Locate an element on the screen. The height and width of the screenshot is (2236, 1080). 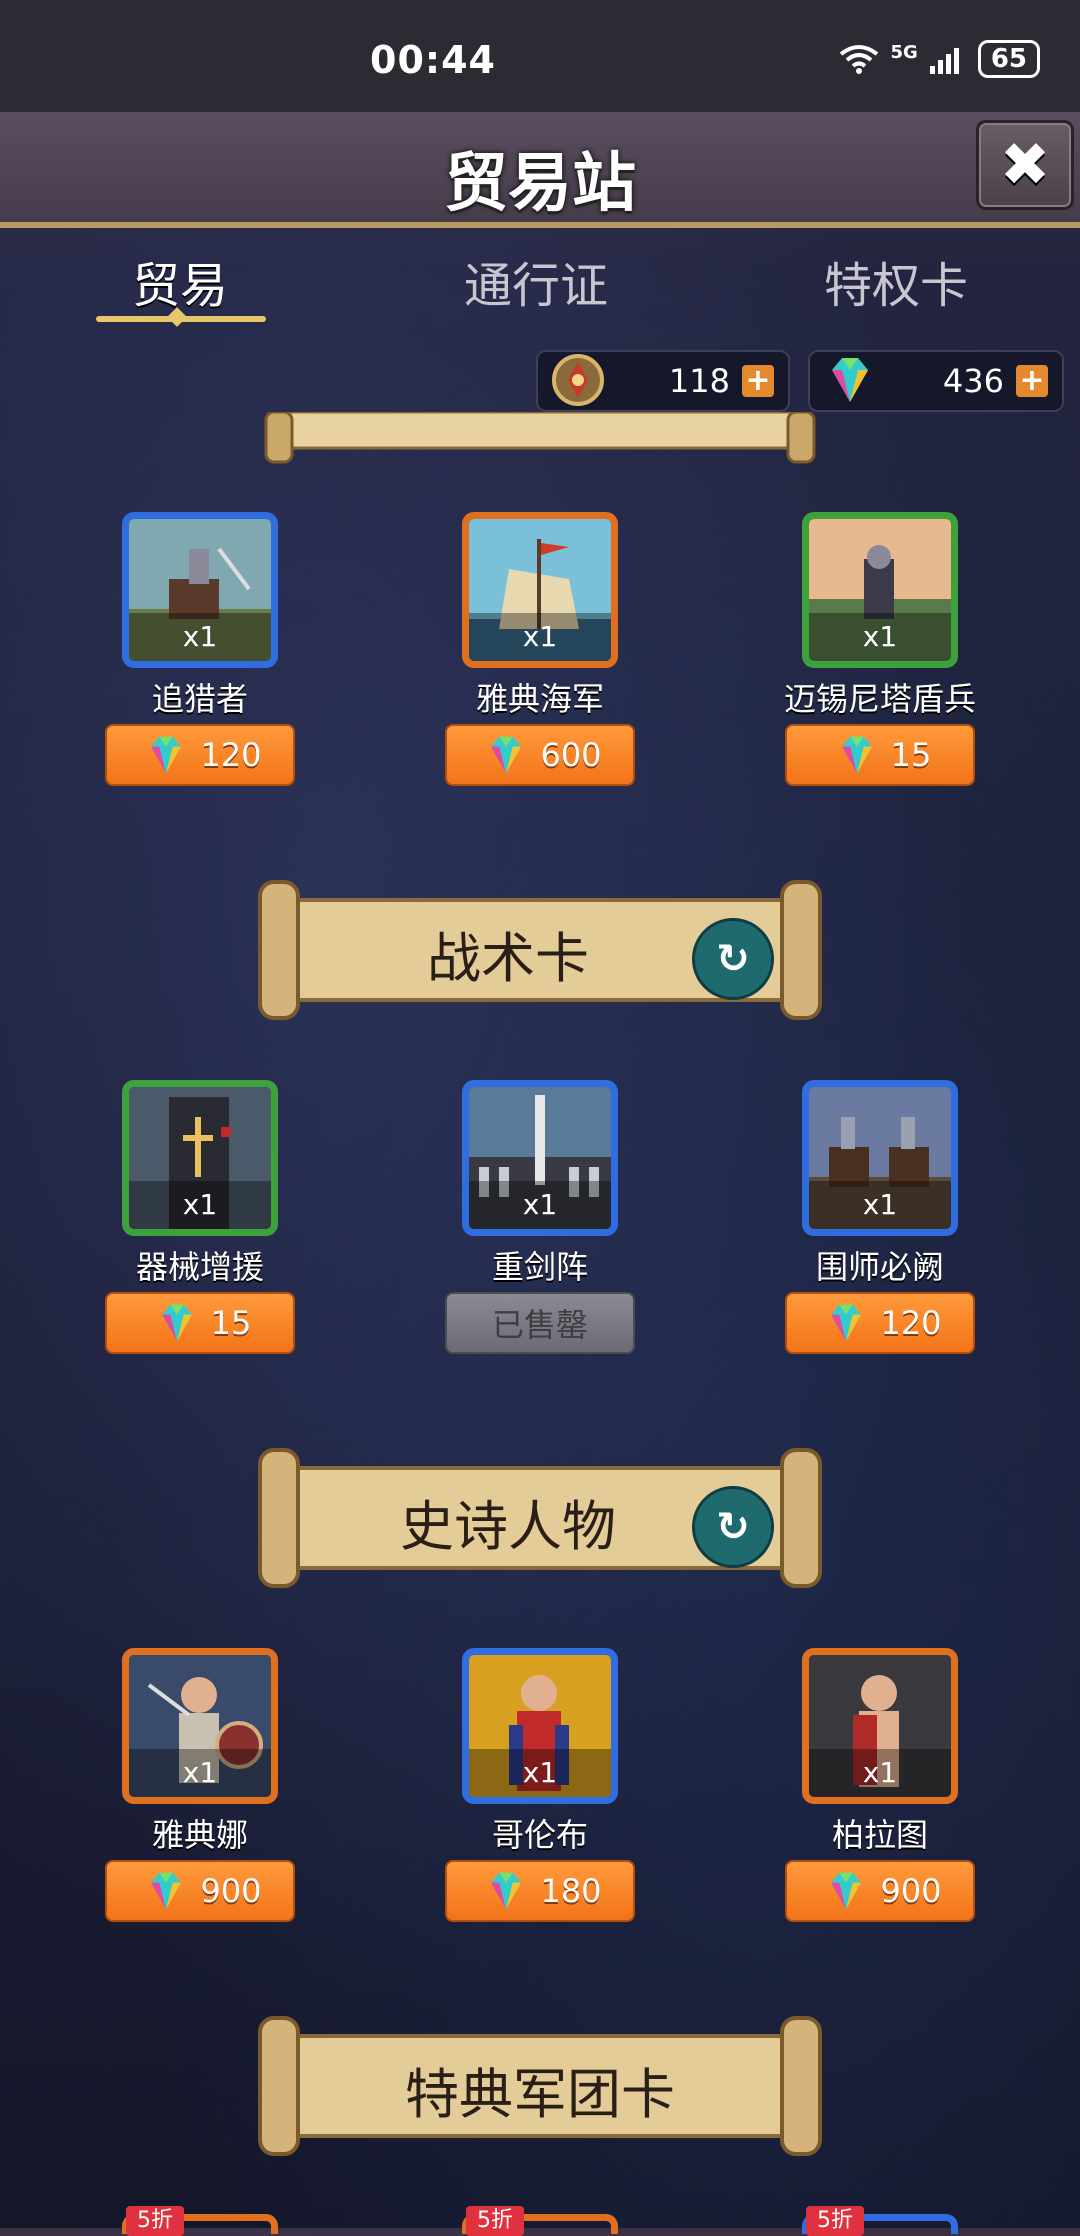
medal-icon is located at coordinates (578, 380).